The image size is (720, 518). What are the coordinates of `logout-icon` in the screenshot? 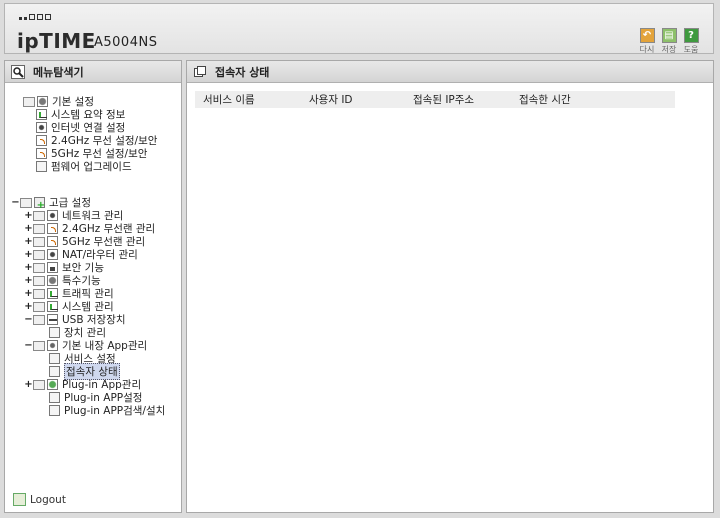 It's located at (19, 499).